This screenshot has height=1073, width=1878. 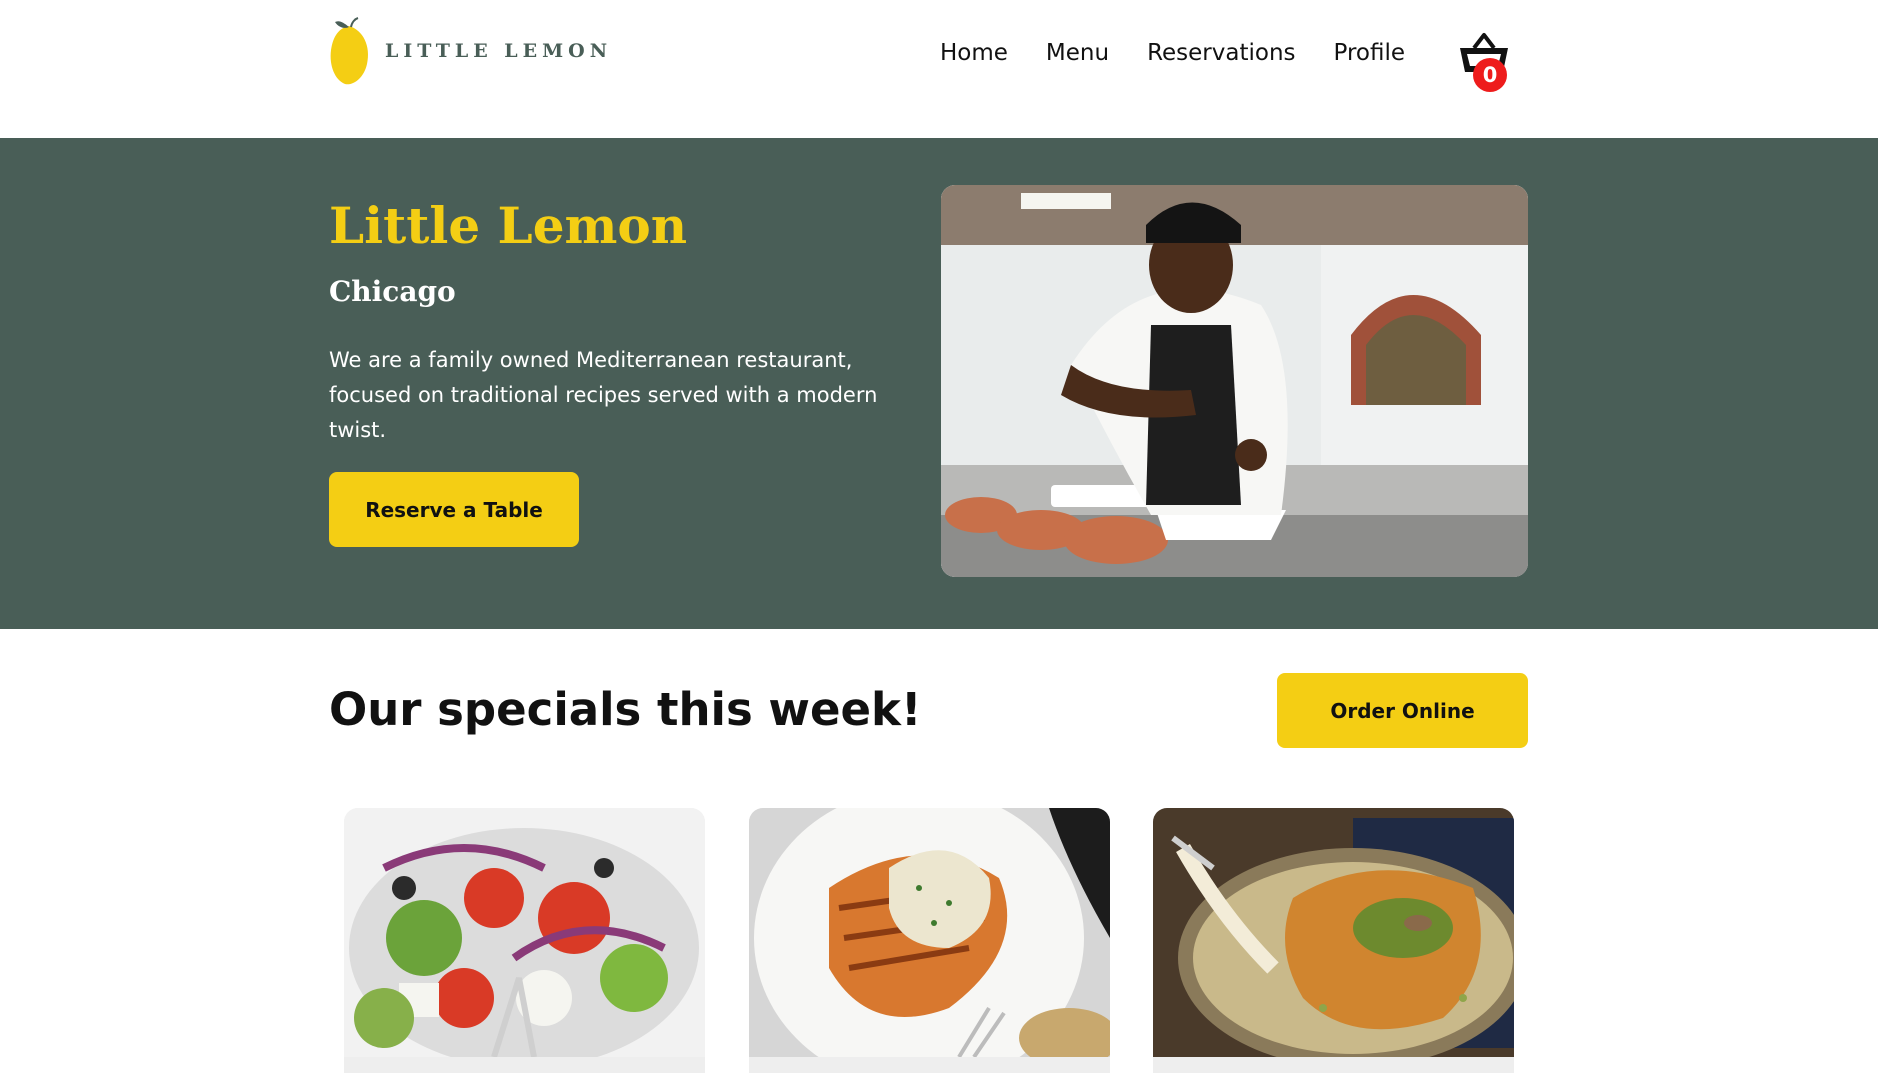 What do you see at coordinates (974, 53) in the screenshot?
I see `nav-item-home: Home` at bounding box center [974, 53].